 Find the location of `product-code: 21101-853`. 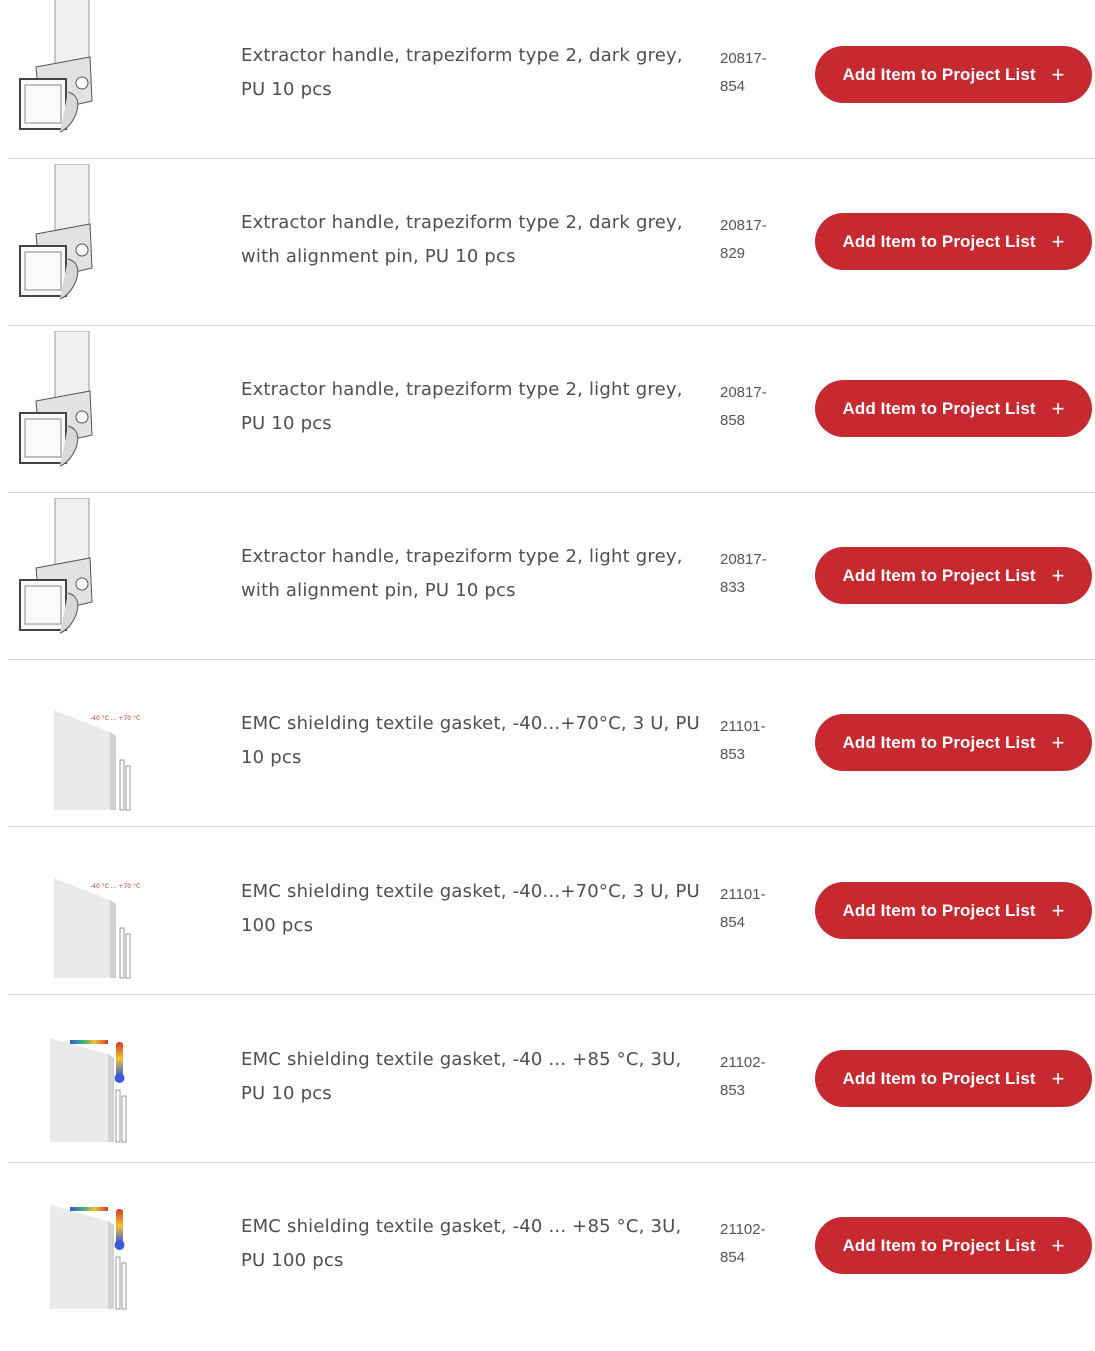

product-code: 21101-853 is located at coordinates (743, 740).